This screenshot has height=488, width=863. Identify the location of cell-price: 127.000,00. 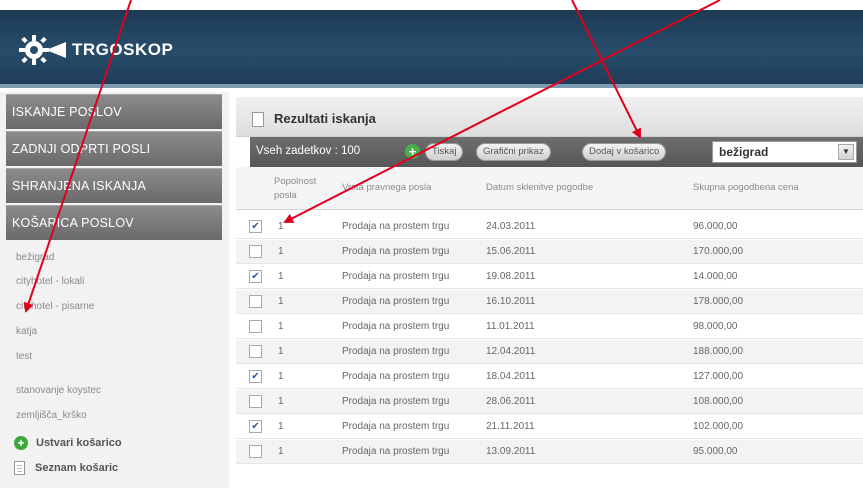
(718, 376).